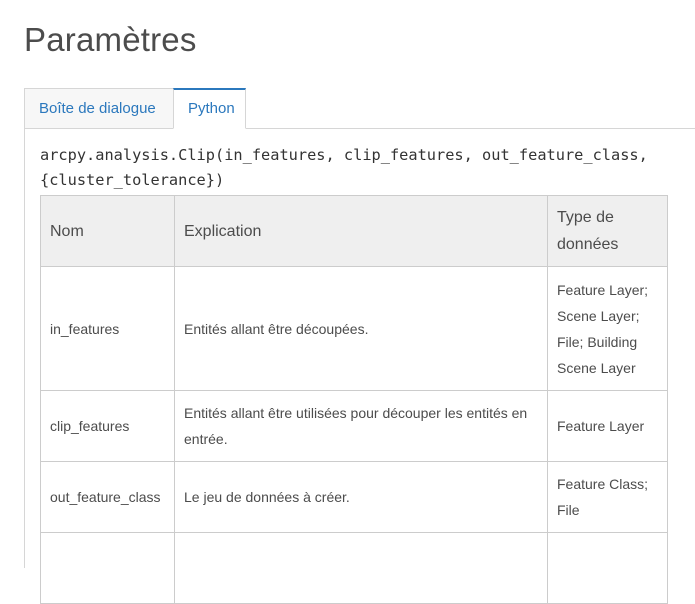 Image resolution: width=695 pixels, height=604 pixels. What do you see at coordinates (107, 231) in the screenshot?
I see `header-name: Nom` at bounding box center [107, 231].